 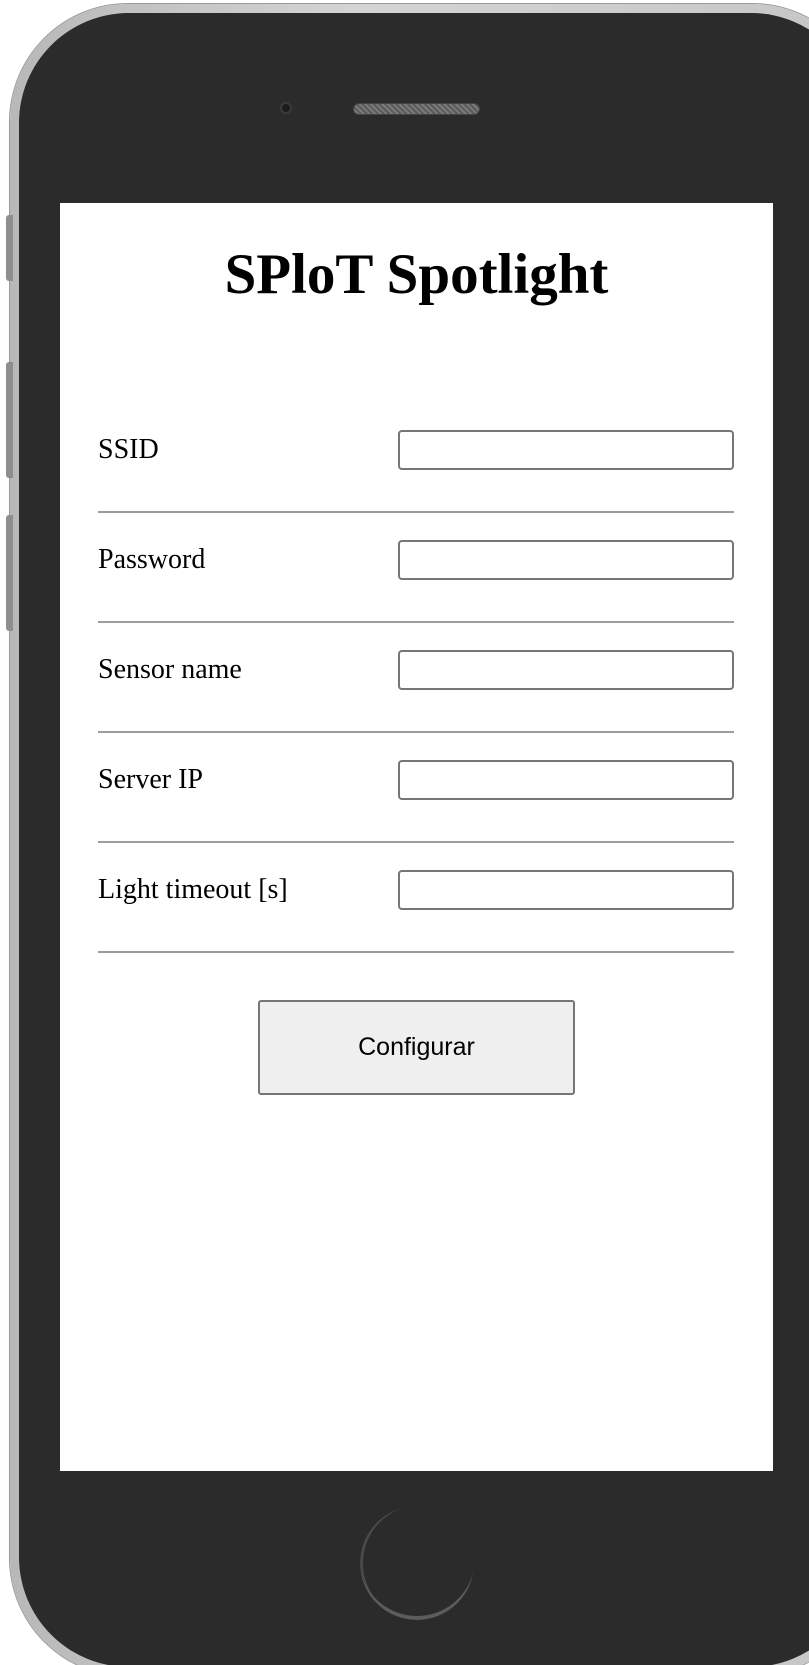 What do you see at coordinates (193, 889) in the screenshot?
I see `light-timeout-label: Light timeout [s]` at bounding box center [193, 889].